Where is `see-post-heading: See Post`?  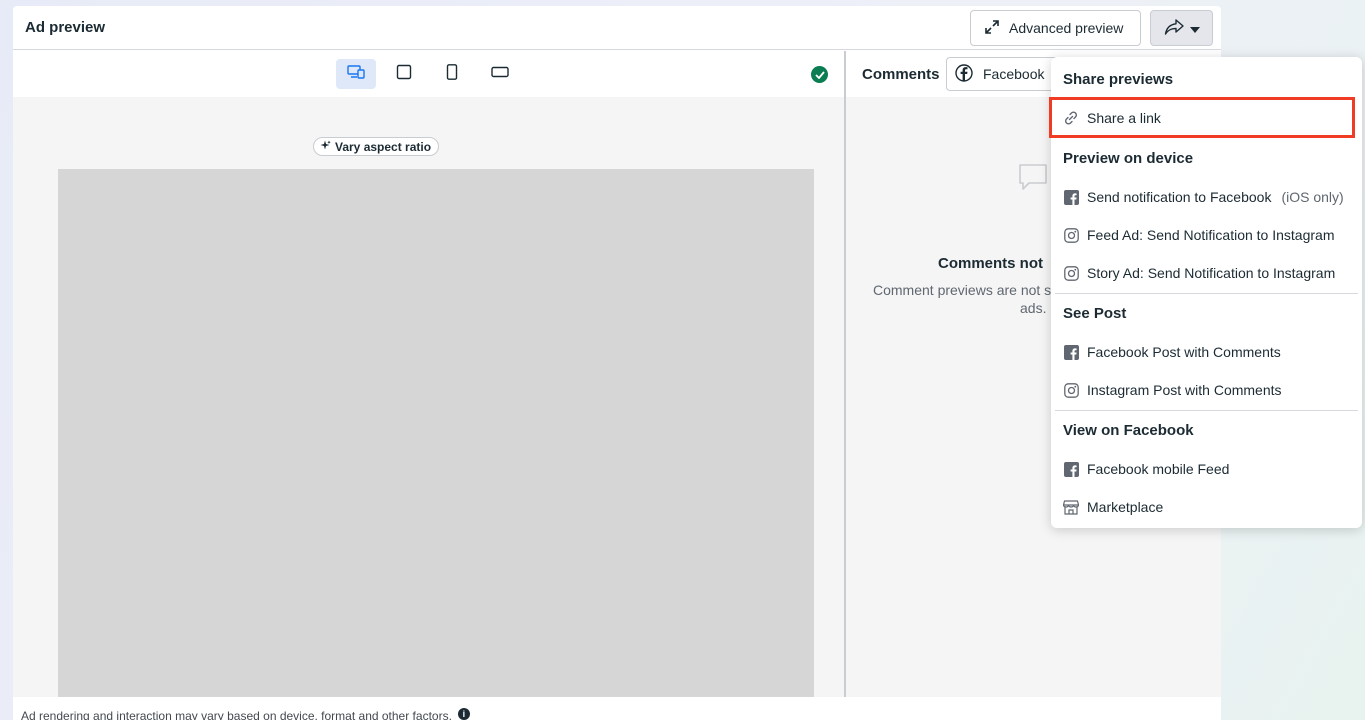 see-post-heading: See Post is located at coordinates (1095, 313).